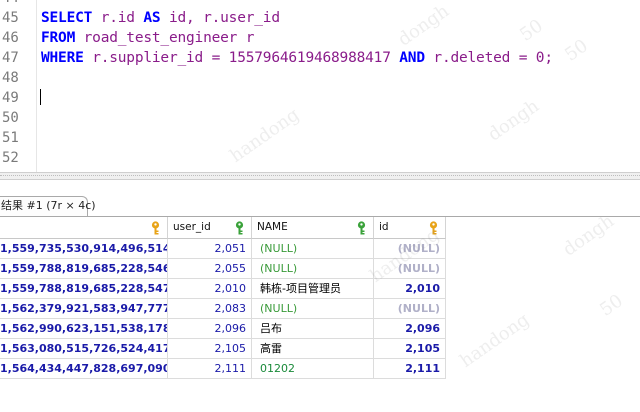 The width and height of the screenshot is (640, 412). I want to click on row-id-cell: 1,559,735,530,914,496,514, so click(84, 249).